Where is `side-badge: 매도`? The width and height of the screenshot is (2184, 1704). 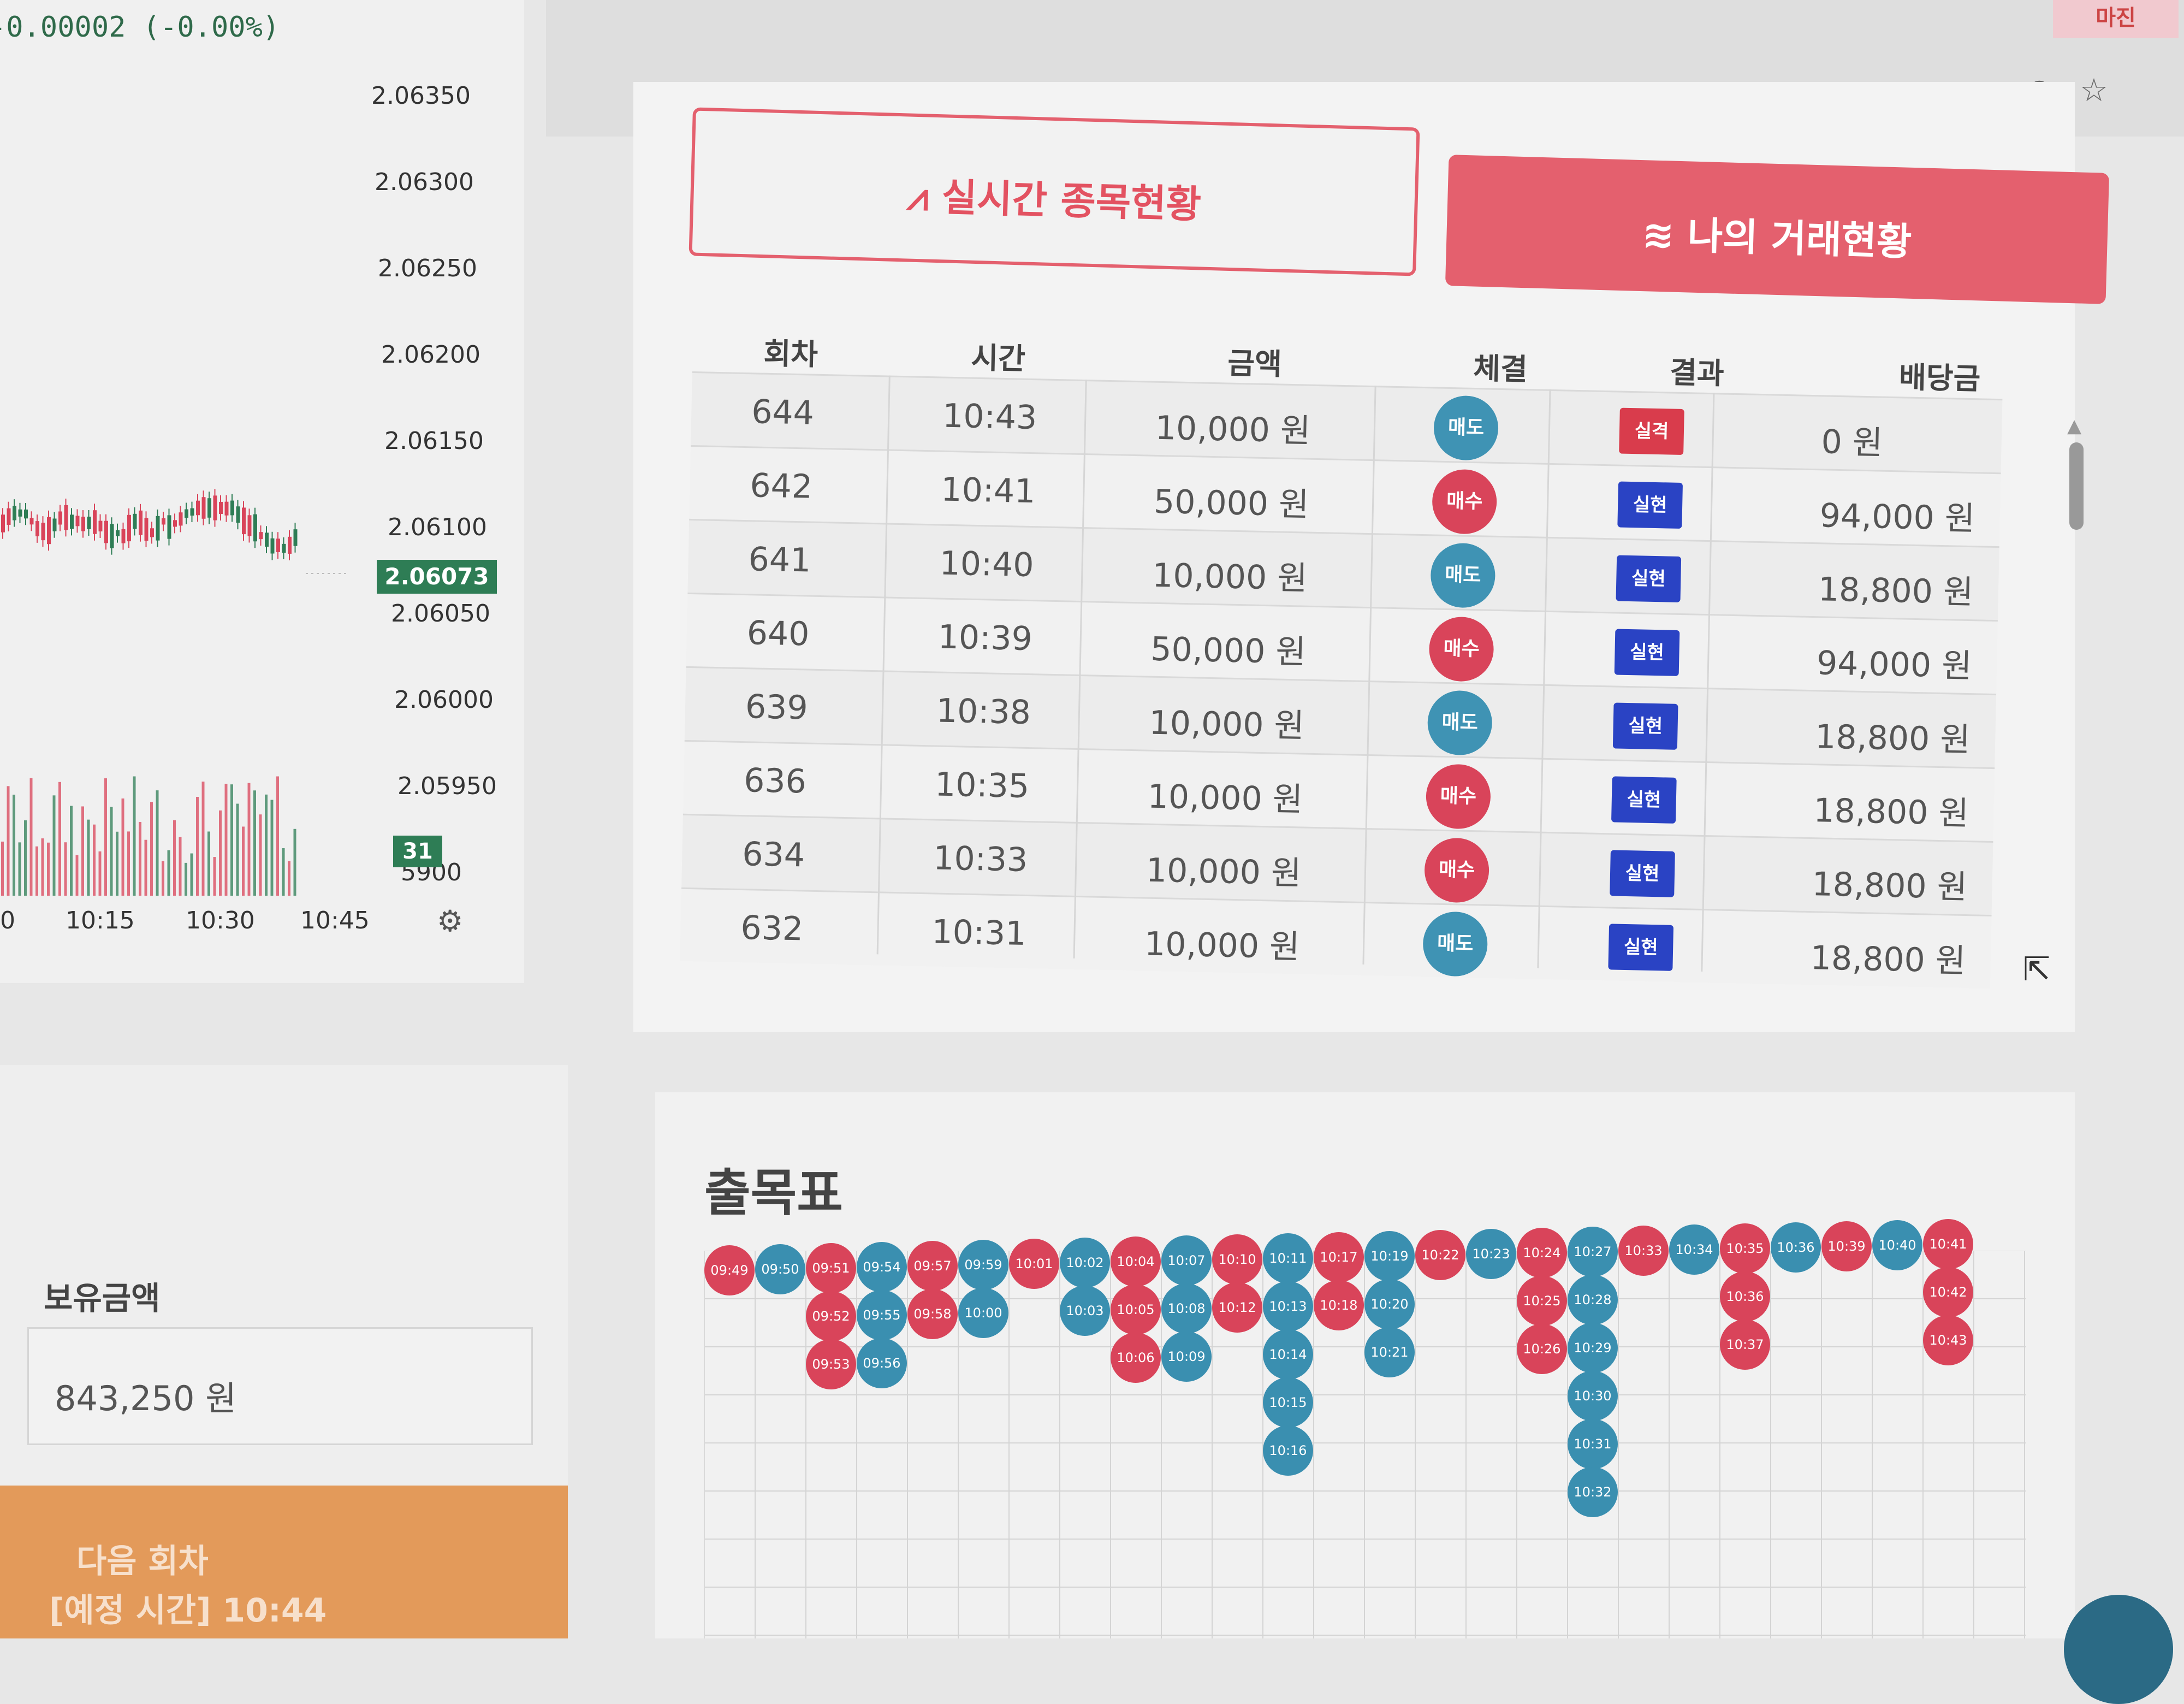 side-badge: 매도 is located at coordinates (1460, 723).